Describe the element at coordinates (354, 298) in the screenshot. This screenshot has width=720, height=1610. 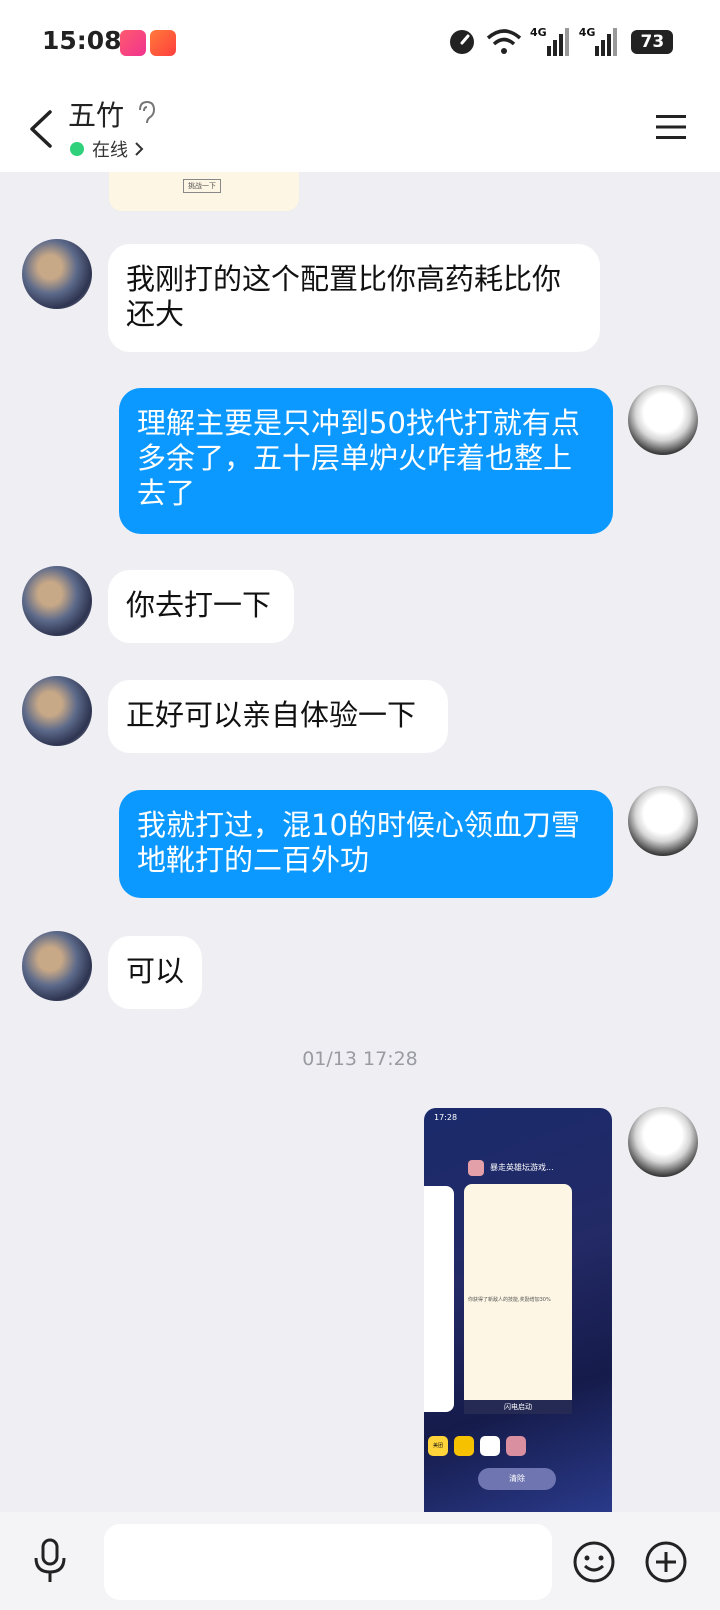
I see `message-bubble-incoming: 我刚打的这个配置比你高药耗比你还大` at that location.